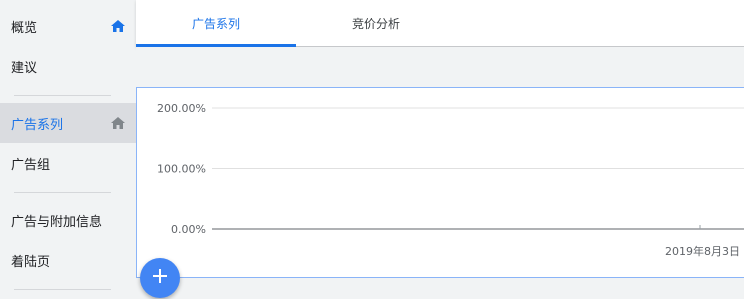  I want to click on sidebar-item-overview: 概览, so click(68, 26).